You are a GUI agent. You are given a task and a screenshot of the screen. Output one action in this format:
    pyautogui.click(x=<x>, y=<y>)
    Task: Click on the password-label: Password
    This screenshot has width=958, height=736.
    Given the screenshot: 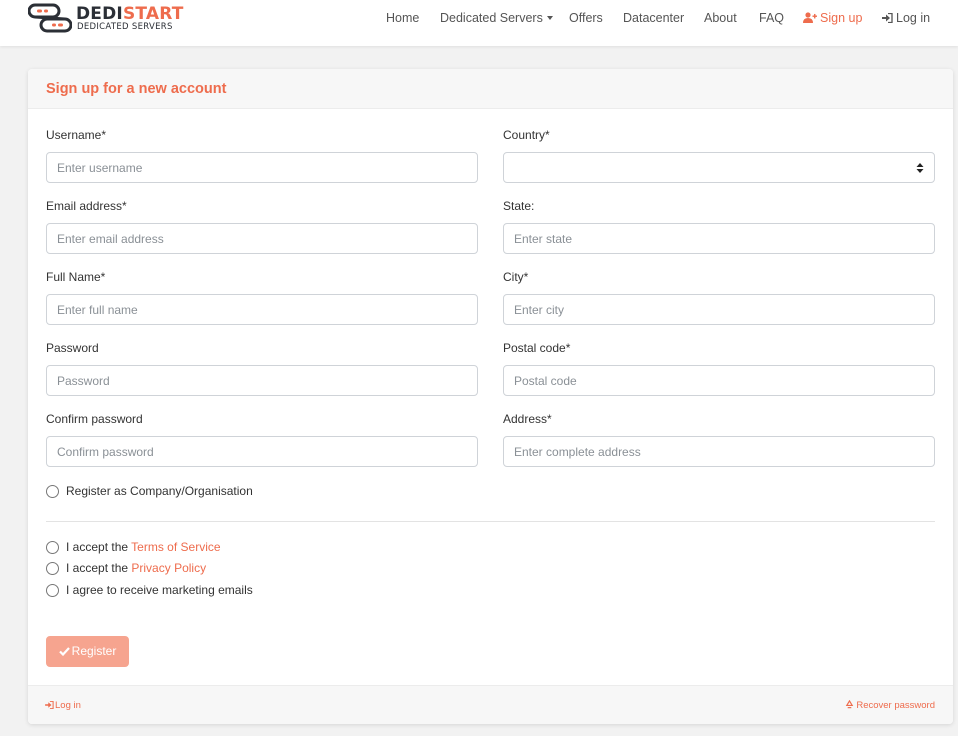 What is the action you would take?
    pyautogui.click(x=72, y=348)
    